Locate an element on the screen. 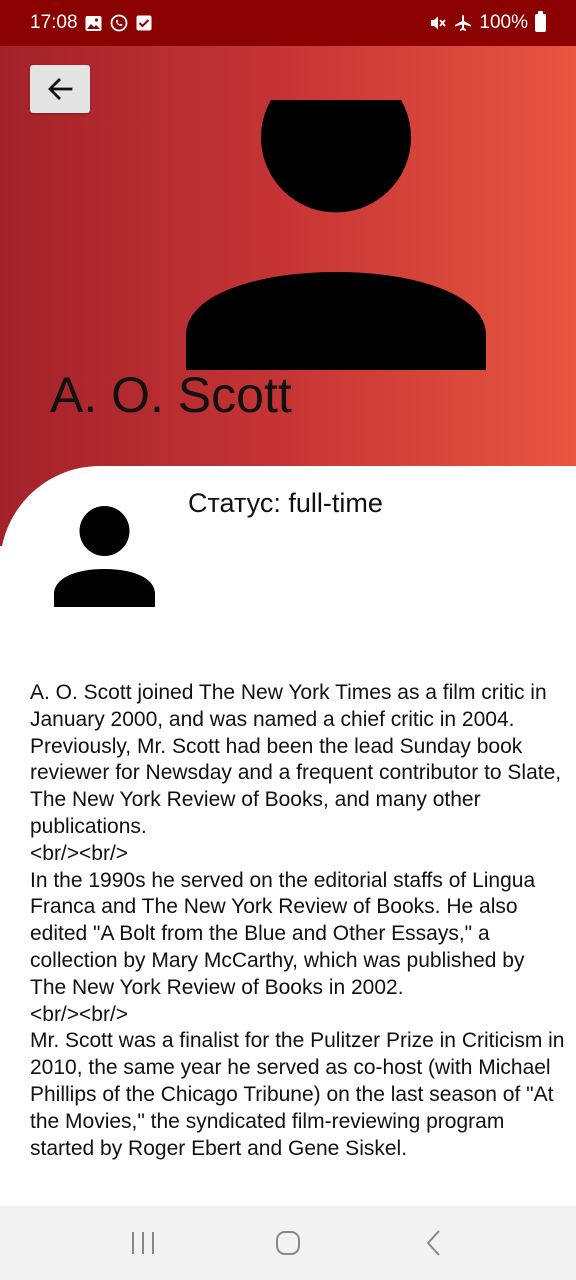  status-right: 100% is located at coordinates (487, 22).